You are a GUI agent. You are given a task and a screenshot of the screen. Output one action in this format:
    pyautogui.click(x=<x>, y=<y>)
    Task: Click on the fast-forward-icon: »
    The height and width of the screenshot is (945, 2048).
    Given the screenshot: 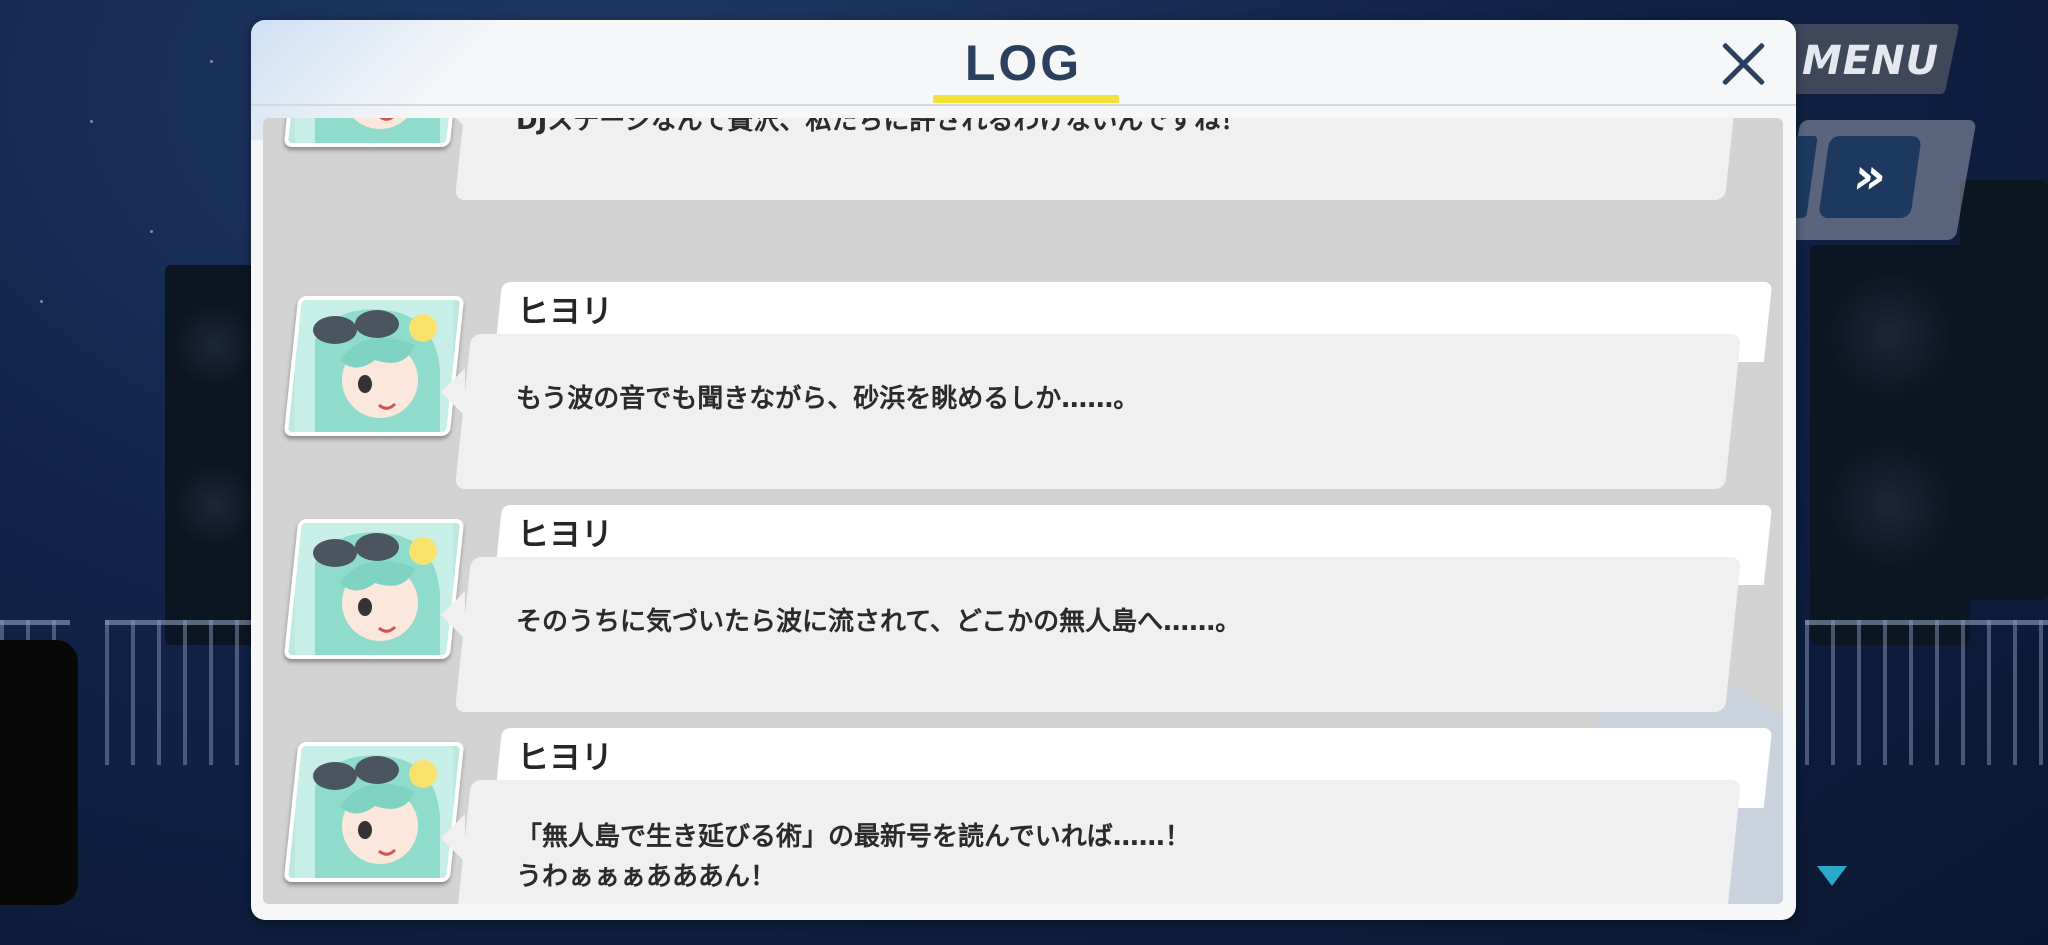 What is the action you would take?
    pyautogui.click(x=1870, y=177)
    